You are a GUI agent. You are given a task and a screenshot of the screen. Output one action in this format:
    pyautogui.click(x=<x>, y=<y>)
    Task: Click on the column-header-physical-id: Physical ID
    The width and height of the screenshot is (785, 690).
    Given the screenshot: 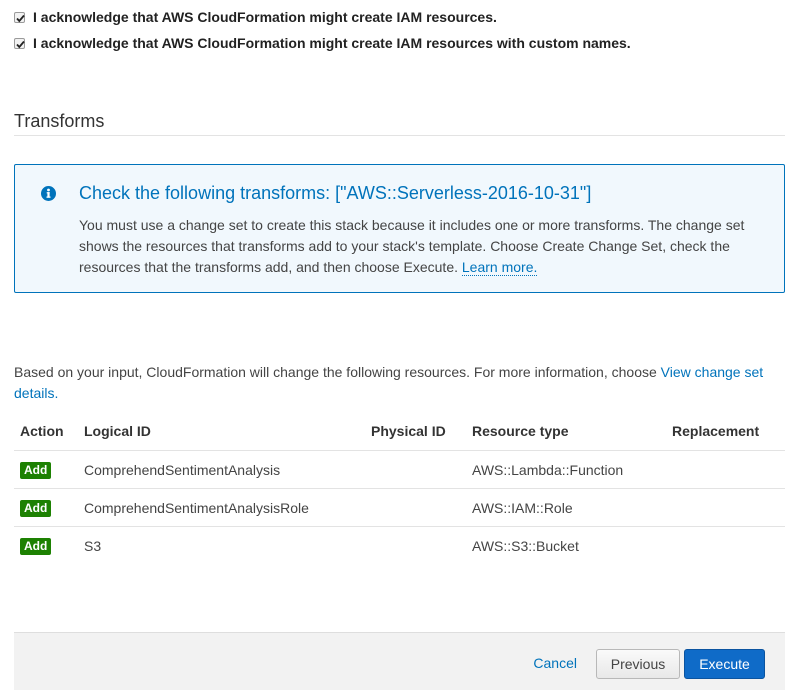 What is the action you would take?
    pyautogui.click(x=415, y=431)
    